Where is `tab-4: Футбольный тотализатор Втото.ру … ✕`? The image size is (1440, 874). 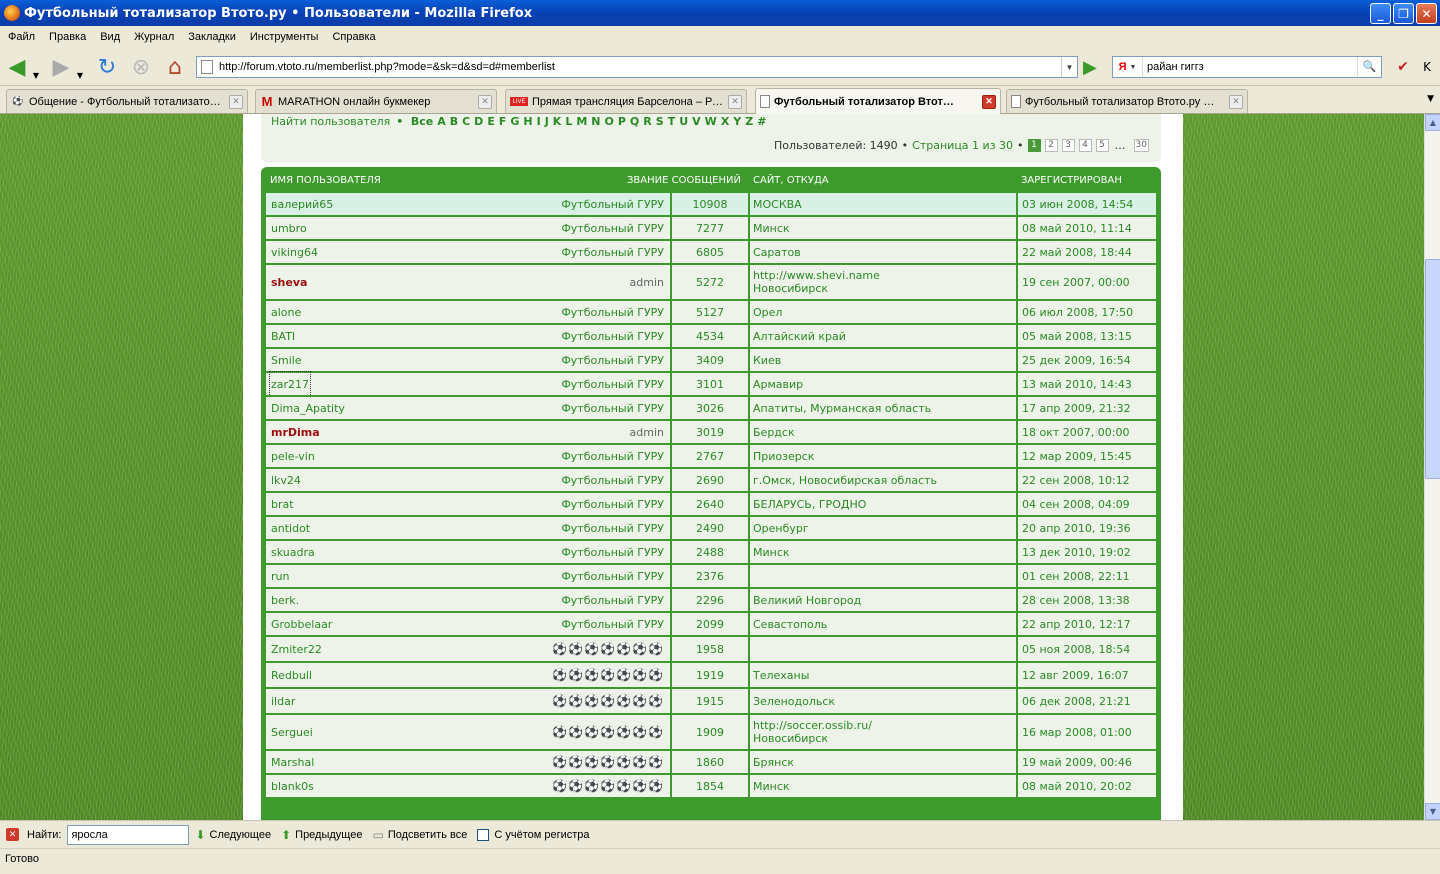 tab-4: Футбольный тотализатор Втото.ру … ✕ is located at coordinates (1127, 101).